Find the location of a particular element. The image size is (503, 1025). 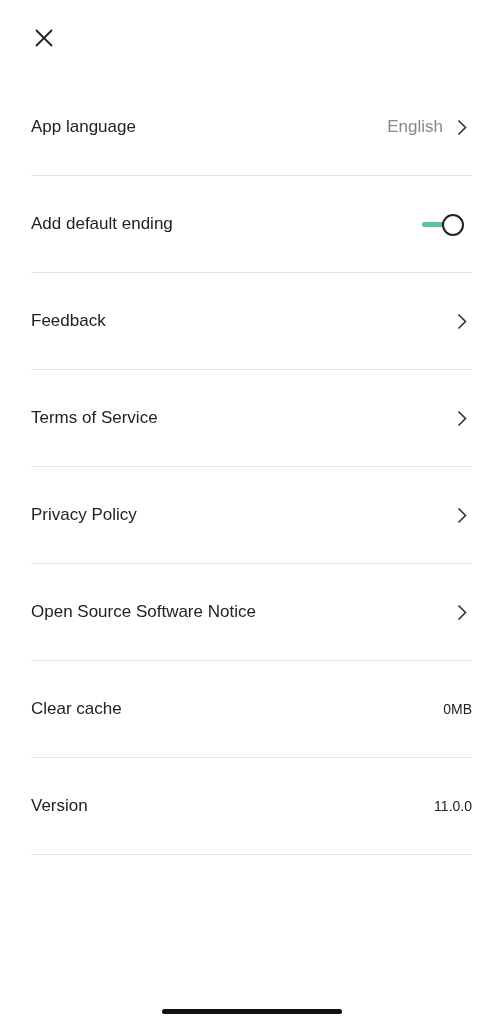

setting-label: Version is located at coordinates (60, 806).